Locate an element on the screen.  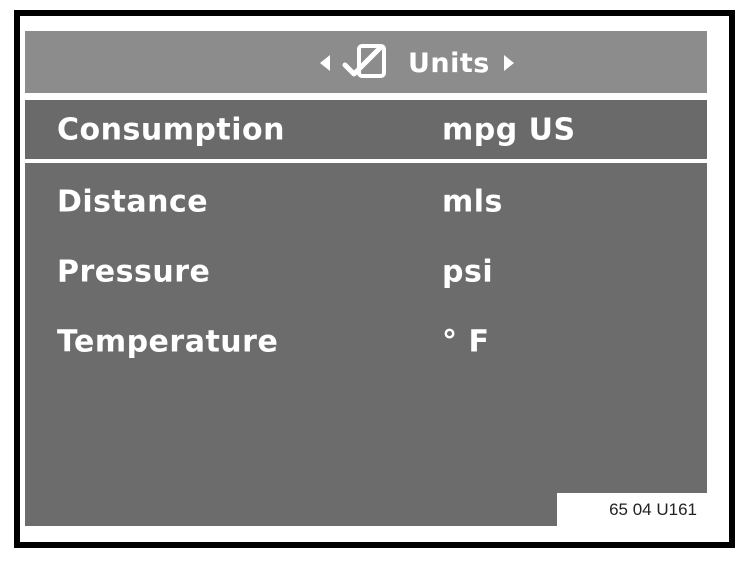
distance-row: Distance mls is located at coordinates (366, 202).